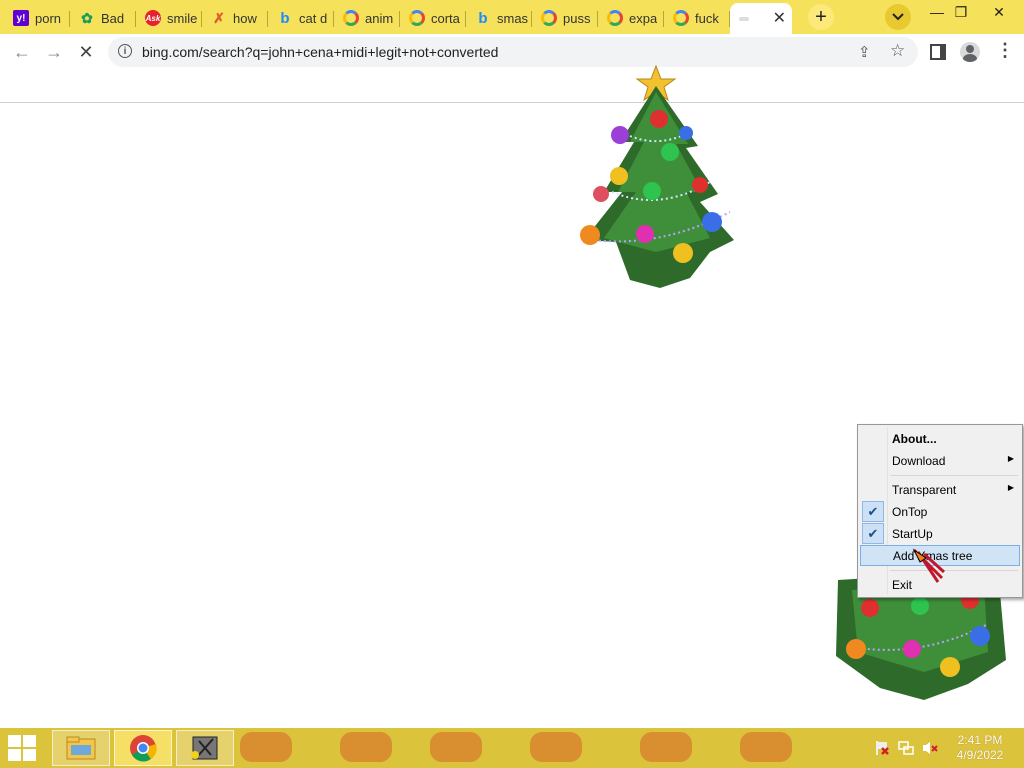 This screenshot has height=768, width=1024. Describe the element at coordinates (512, 102) in the screenshot. I see `page-divider` at that location.